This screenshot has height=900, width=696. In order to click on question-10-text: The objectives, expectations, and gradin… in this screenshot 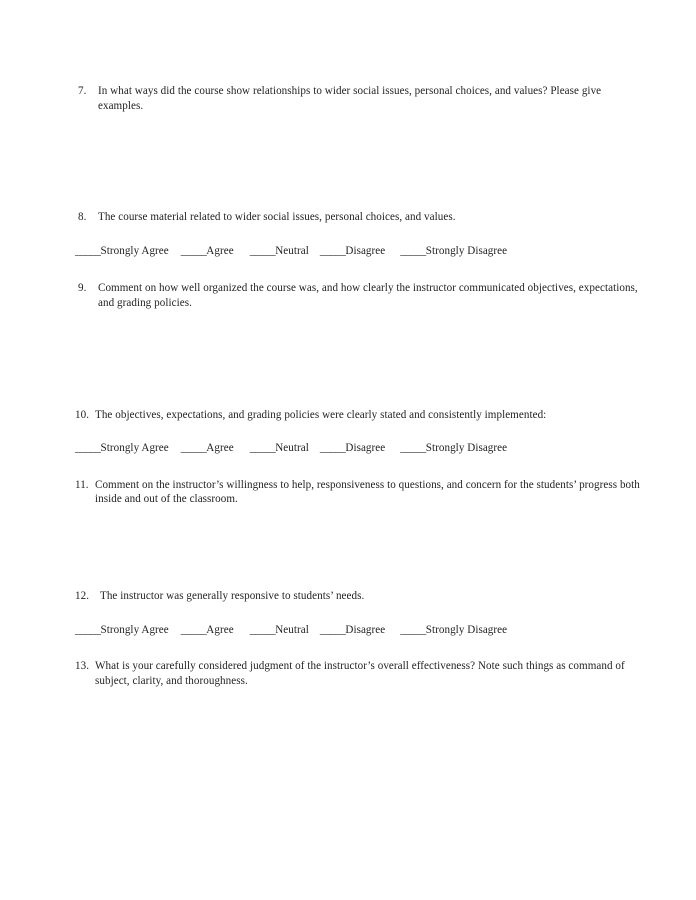, I will do `click(321, 414)`.